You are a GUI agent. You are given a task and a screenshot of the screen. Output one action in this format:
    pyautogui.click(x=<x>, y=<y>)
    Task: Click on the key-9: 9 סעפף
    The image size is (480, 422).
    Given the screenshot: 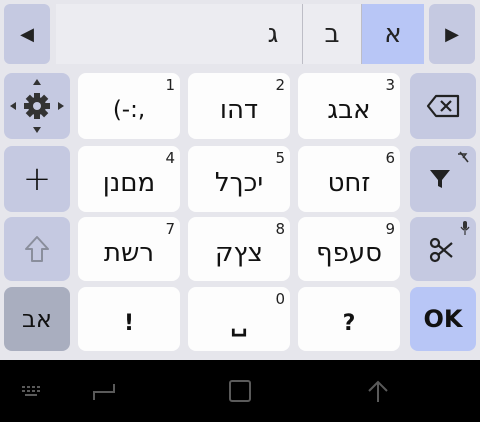 What is the action you would take?
    pyautogui.click(x=349, y=249)
    